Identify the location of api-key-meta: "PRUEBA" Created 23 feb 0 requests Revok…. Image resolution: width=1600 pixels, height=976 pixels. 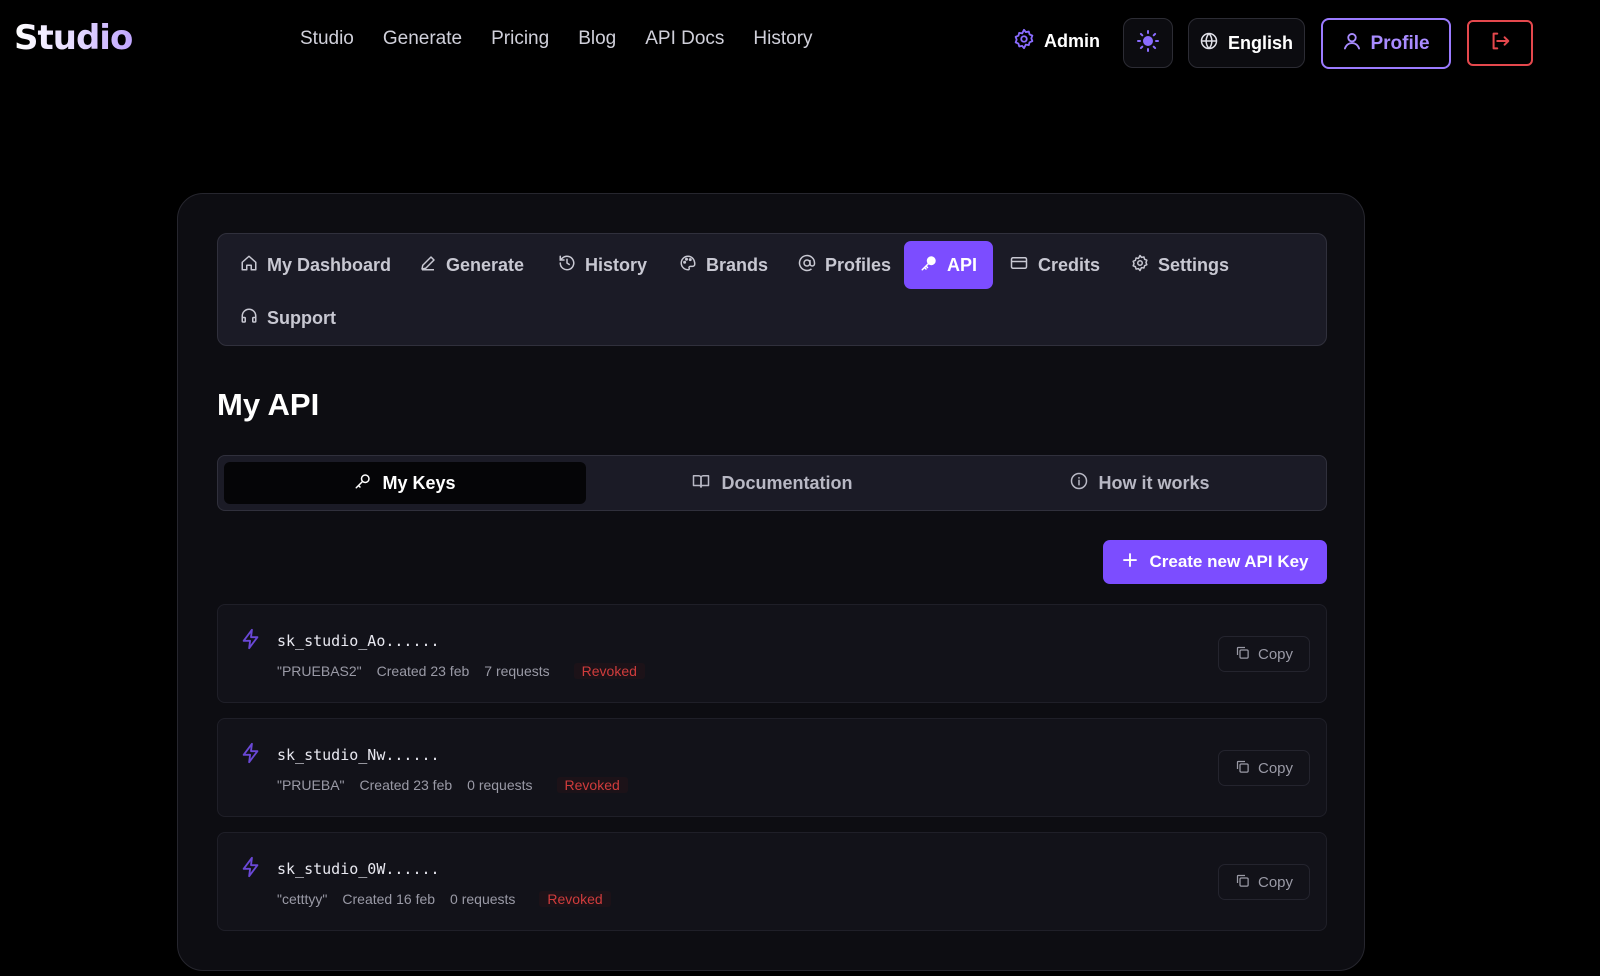
(452, 785).